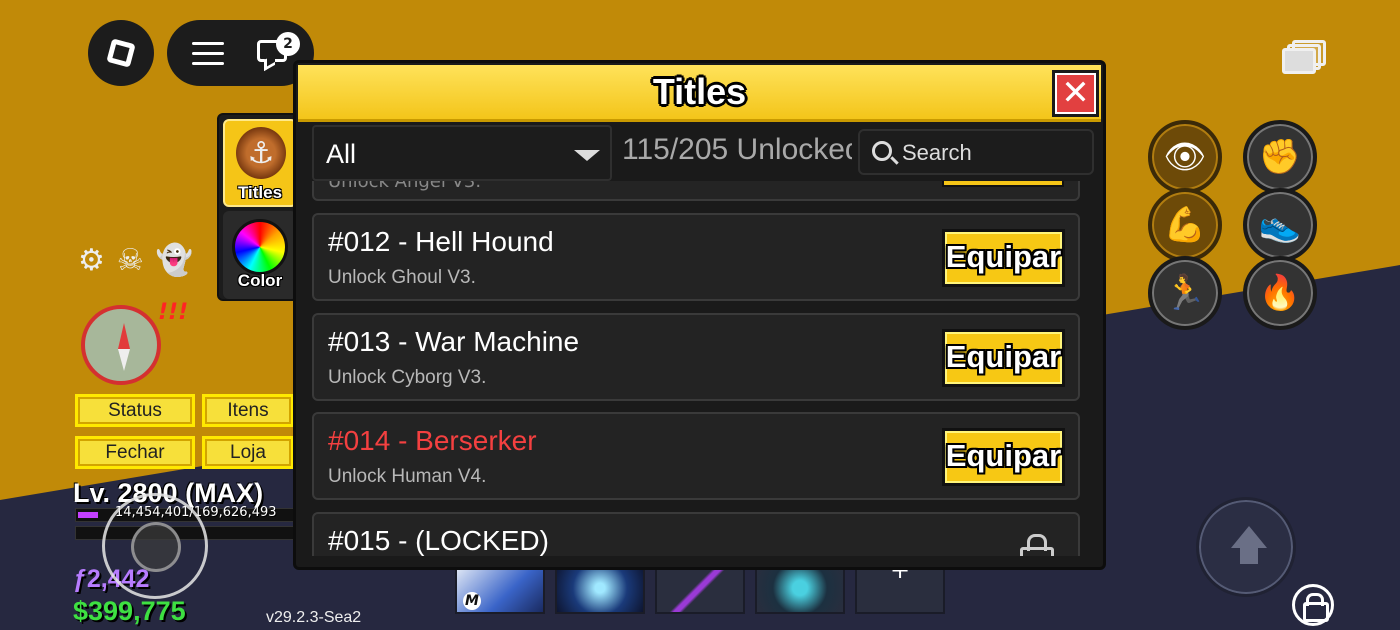  I want to click on status-button: Status, so click(135, 410).